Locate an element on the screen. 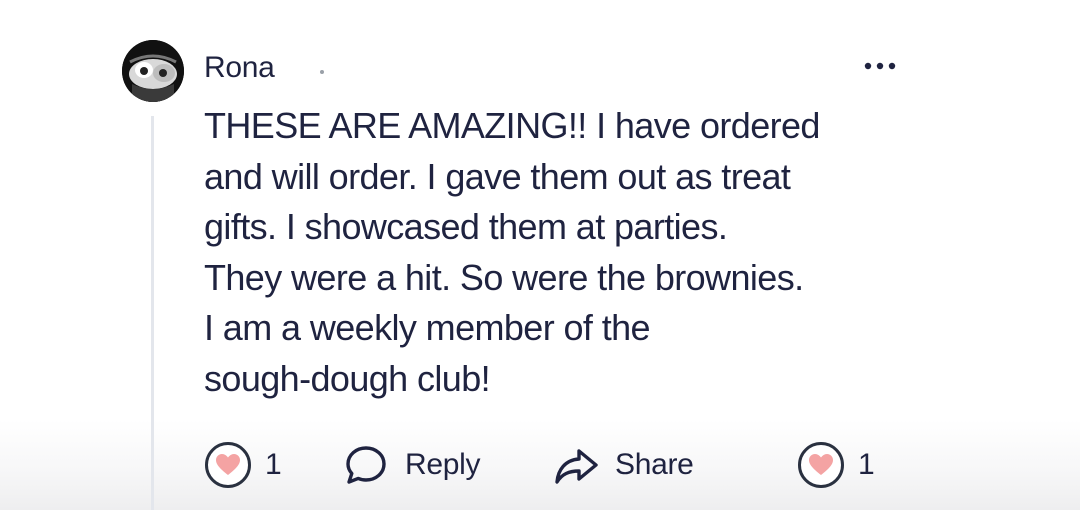 The image size is (1080, 510). avatar is located at coordinates (153, 71).